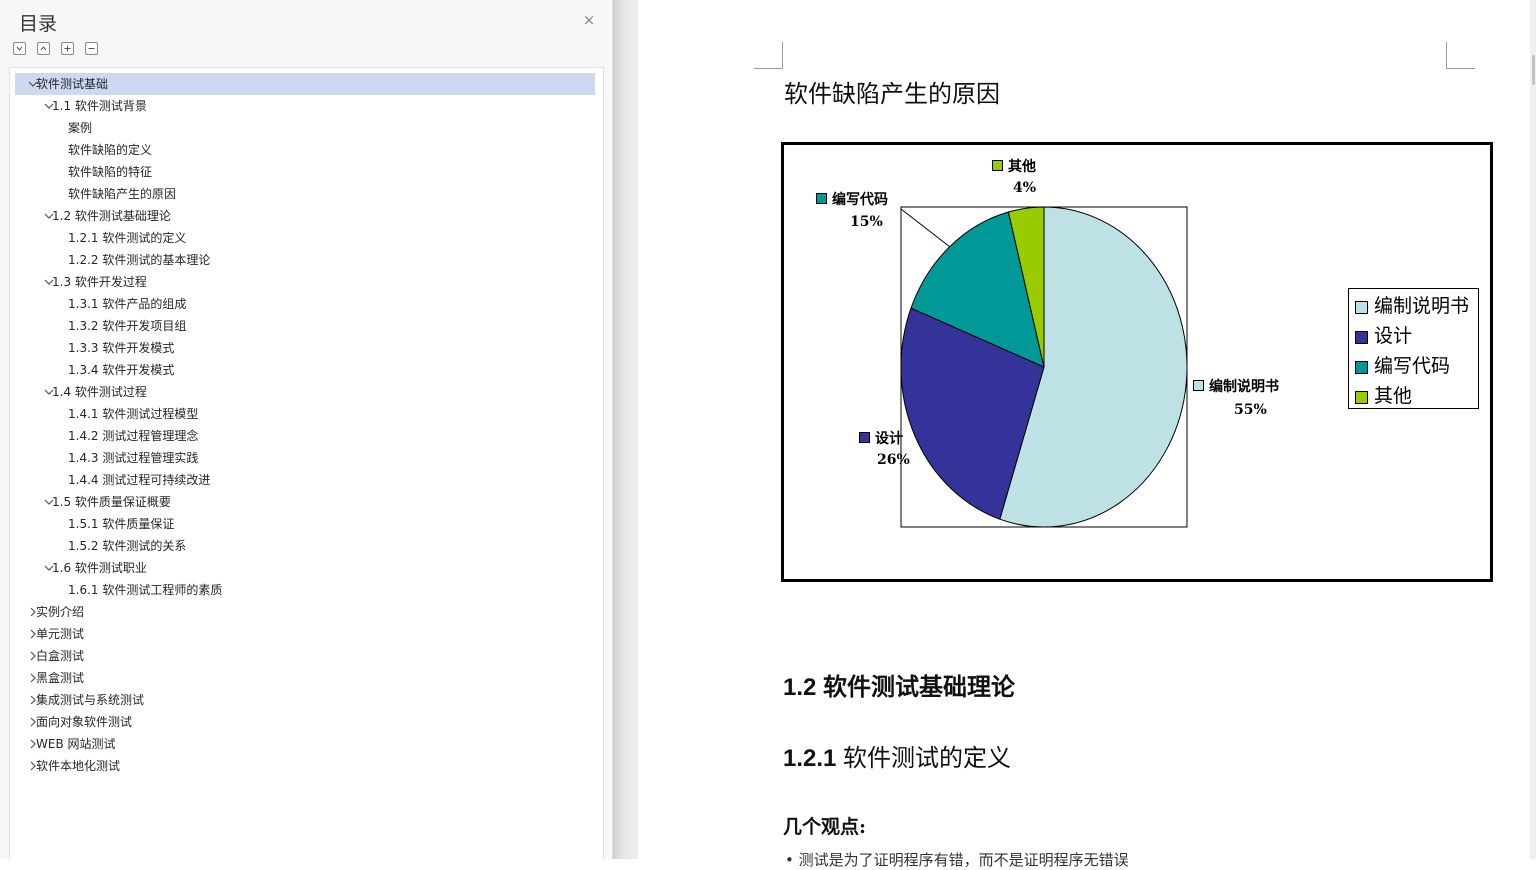  Describe the element at coordinates (302, 634) in the screenshot. I see `toc-item: 单元测试` at that location.